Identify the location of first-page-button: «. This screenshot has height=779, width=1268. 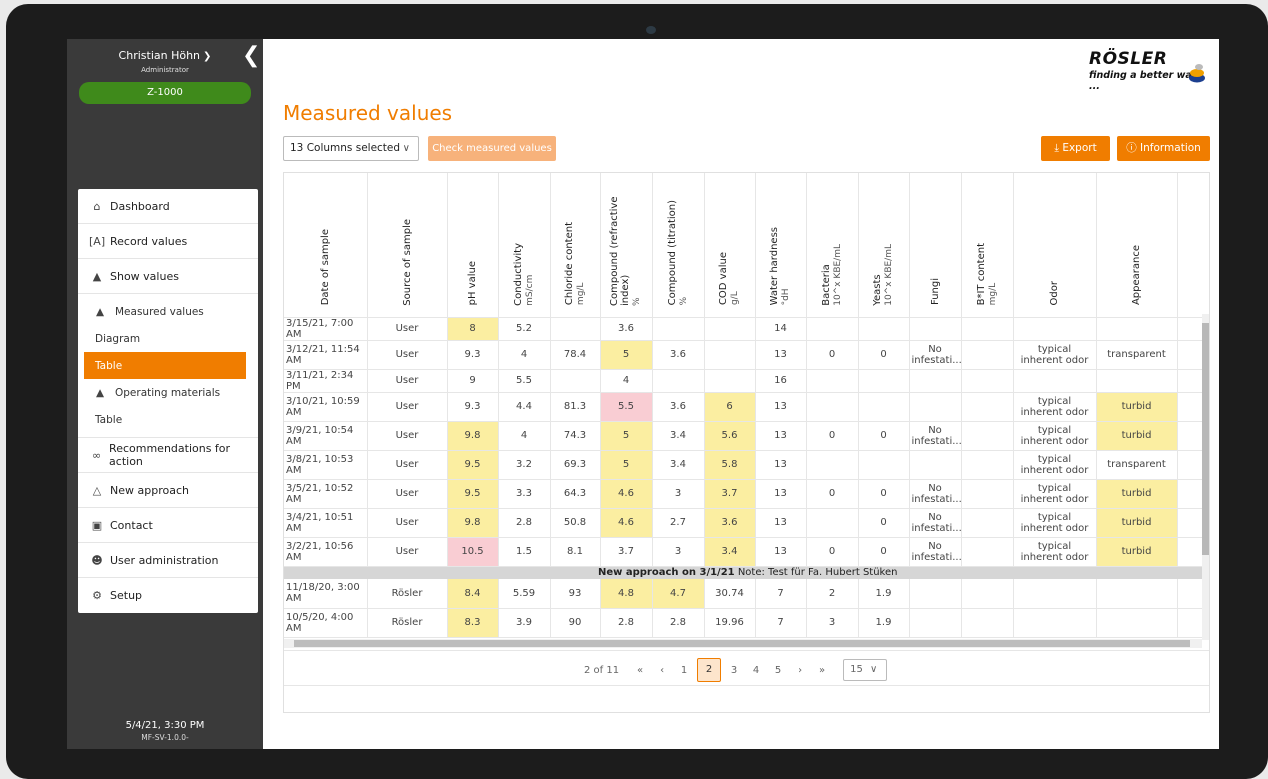
(640, 670).